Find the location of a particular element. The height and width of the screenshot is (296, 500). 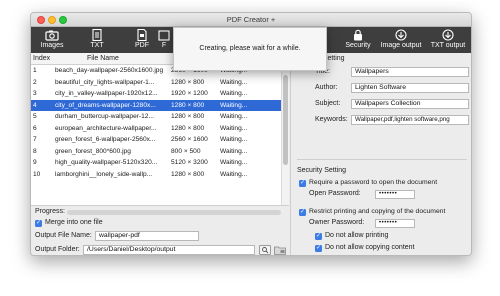

owner-password-label: Owner Password: is located at coordinates (337, 222).